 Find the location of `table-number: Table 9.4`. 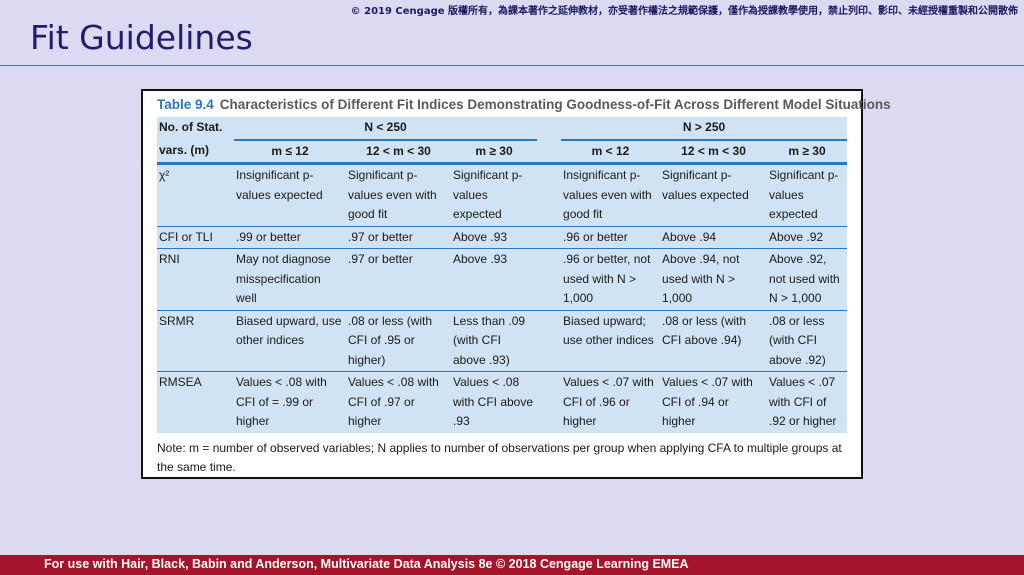

table-number: Table 9.4 is located at coordinates (185, 104).